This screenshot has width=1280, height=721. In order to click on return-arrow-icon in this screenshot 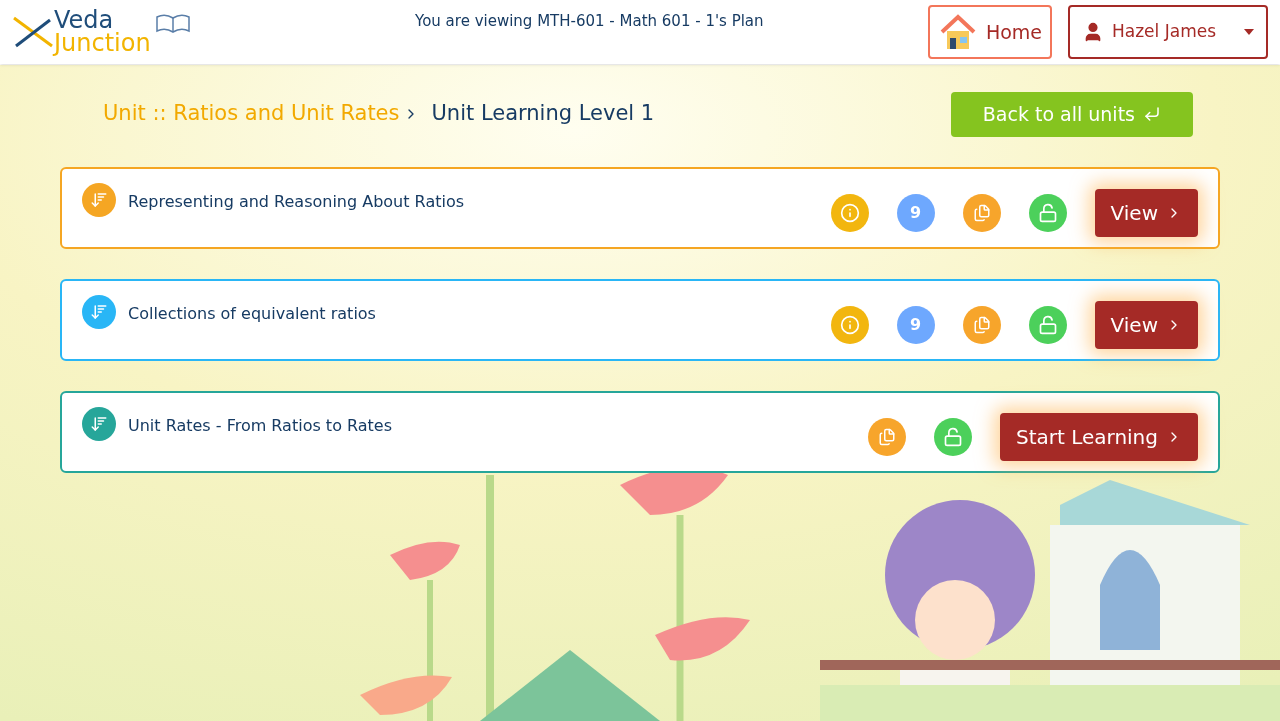, I will do `click(1152, 114)`.